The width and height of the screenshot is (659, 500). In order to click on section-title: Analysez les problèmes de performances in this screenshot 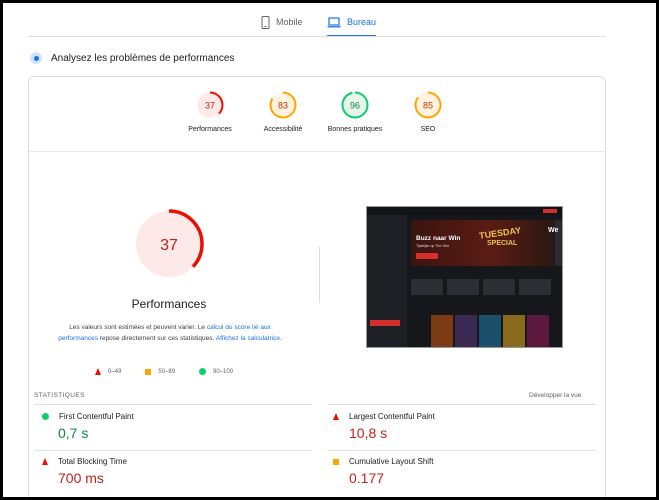, I will do `click(143, 58)`.